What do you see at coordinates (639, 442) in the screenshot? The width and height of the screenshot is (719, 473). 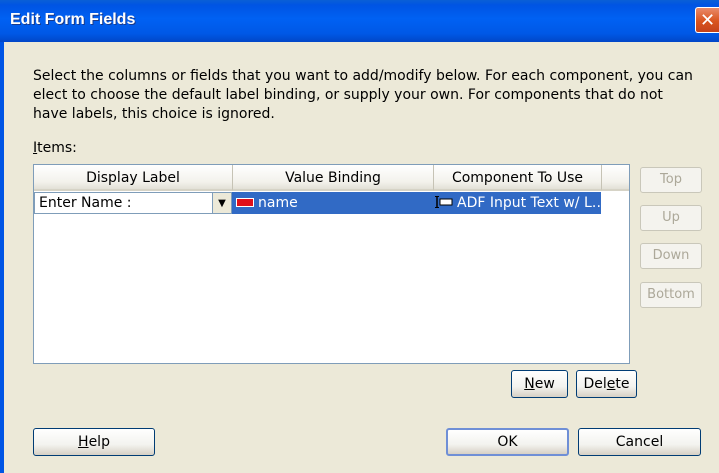 I see `cancel-button: Cancel` at bounding box center [639, 442].